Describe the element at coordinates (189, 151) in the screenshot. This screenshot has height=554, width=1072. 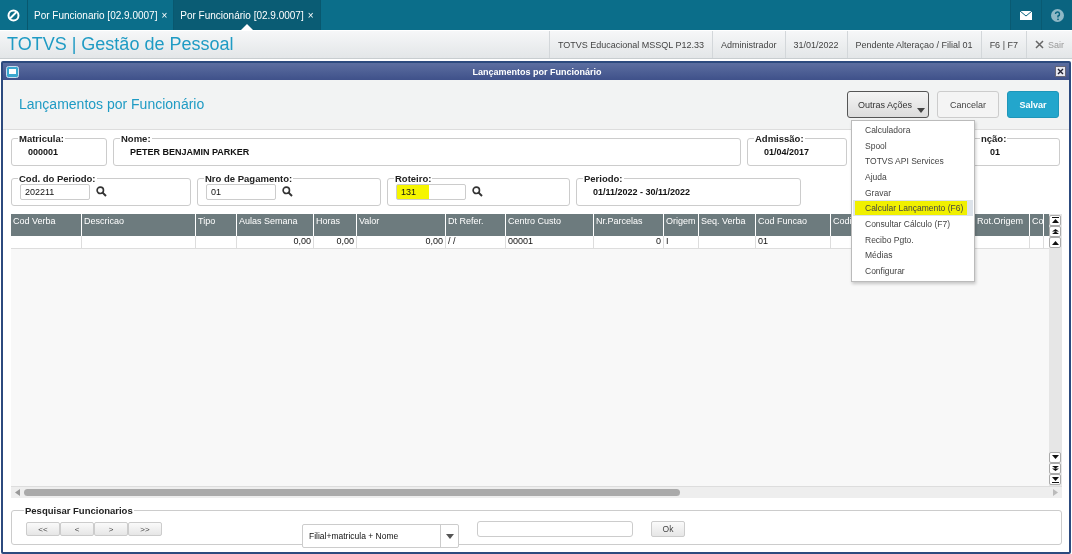
I see `field-value: PETER BENJAMIN PARKER` at that location.